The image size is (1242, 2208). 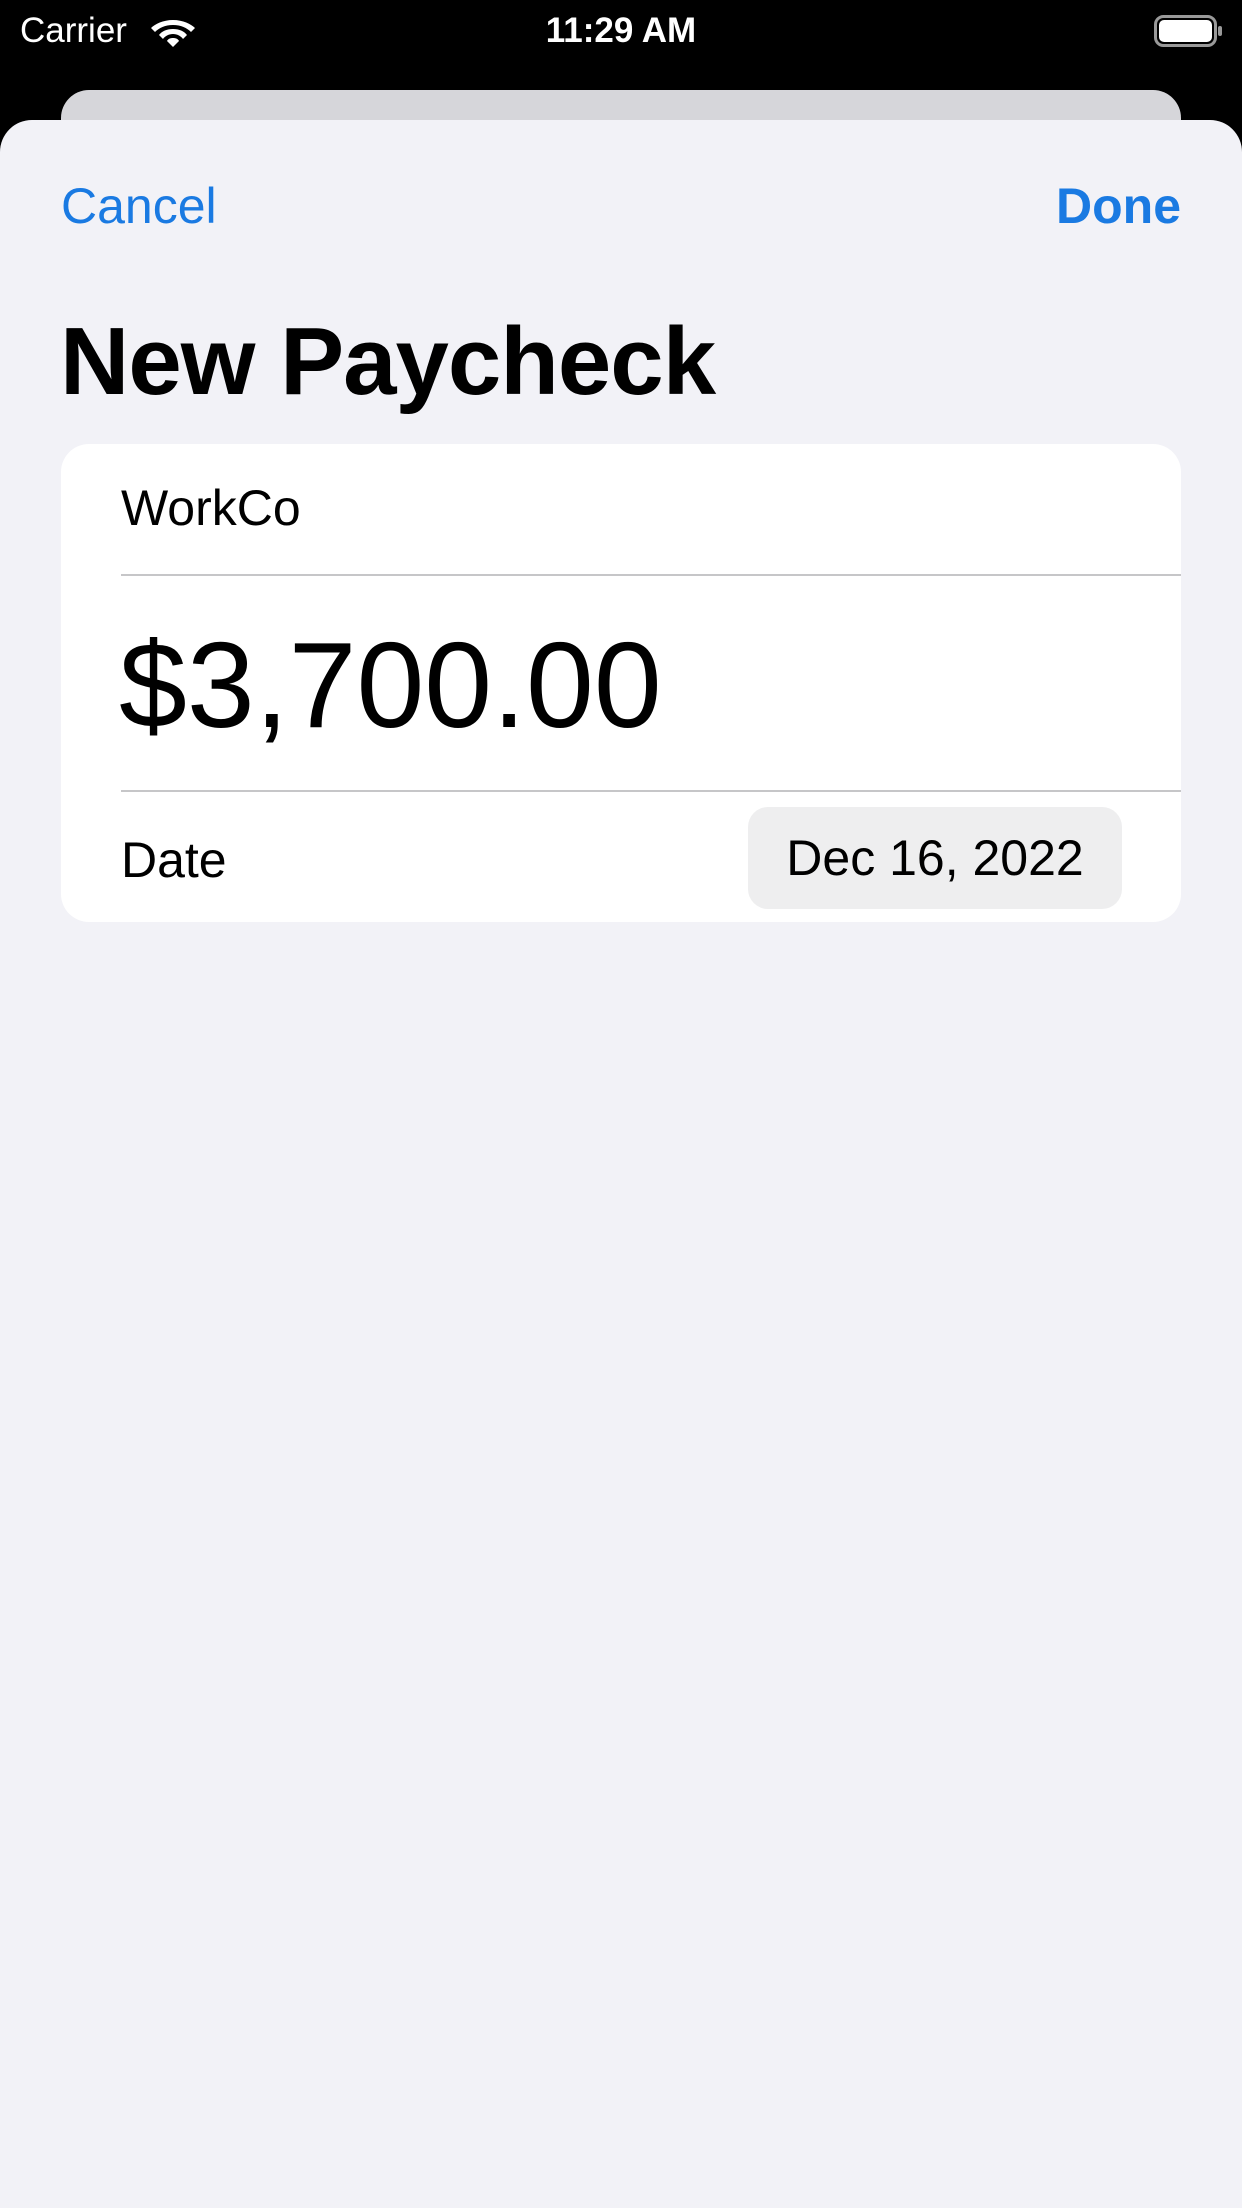 I want to click on employer-row, so click(x=621, y=509).